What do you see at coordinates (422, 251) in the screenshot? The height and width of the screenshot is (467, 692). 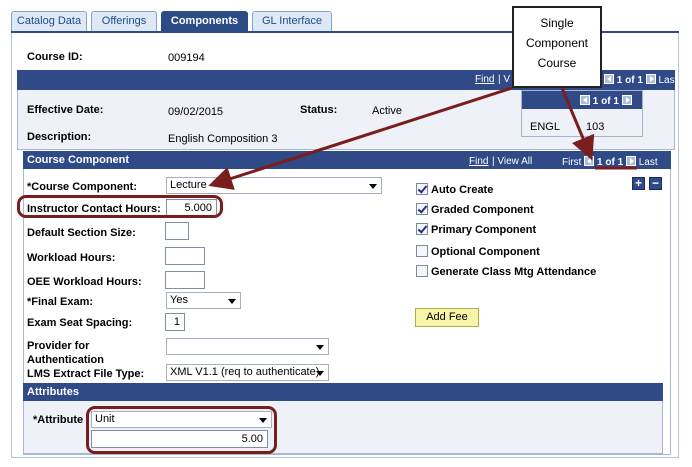 I see `optional-component-checkbox` at bounding box center [422, 251].